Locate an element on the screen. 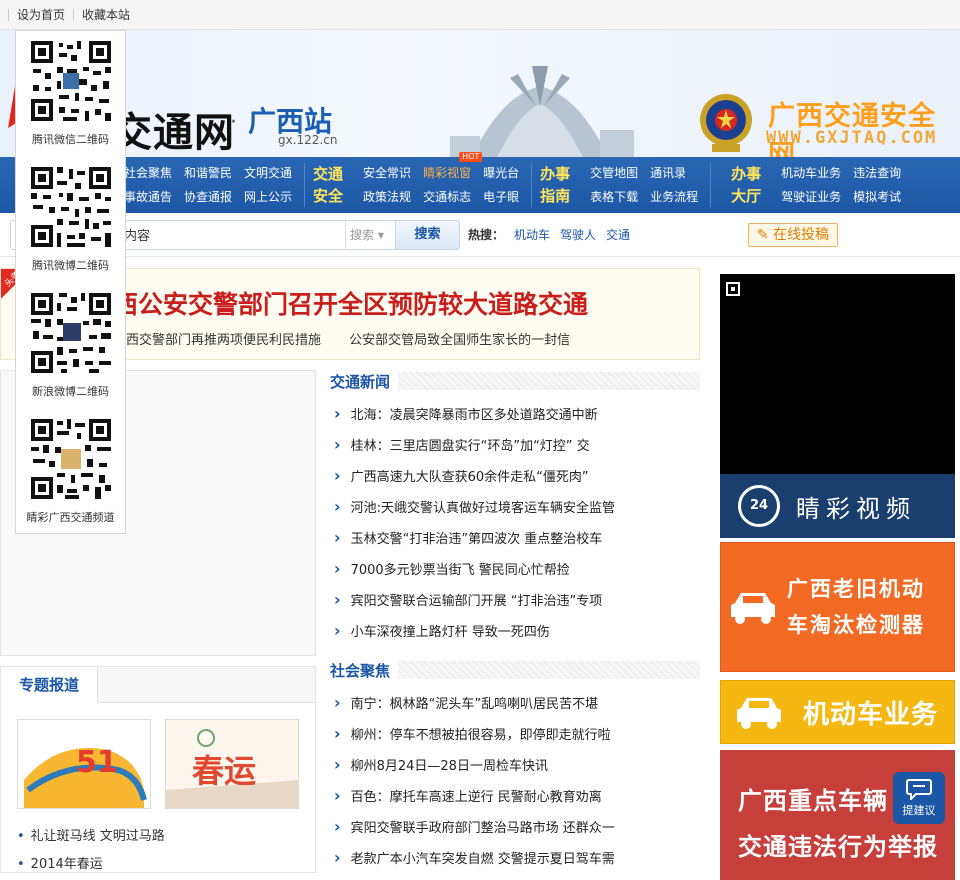  nav-link: 和谐警民 is located at coordinates (208, 173).